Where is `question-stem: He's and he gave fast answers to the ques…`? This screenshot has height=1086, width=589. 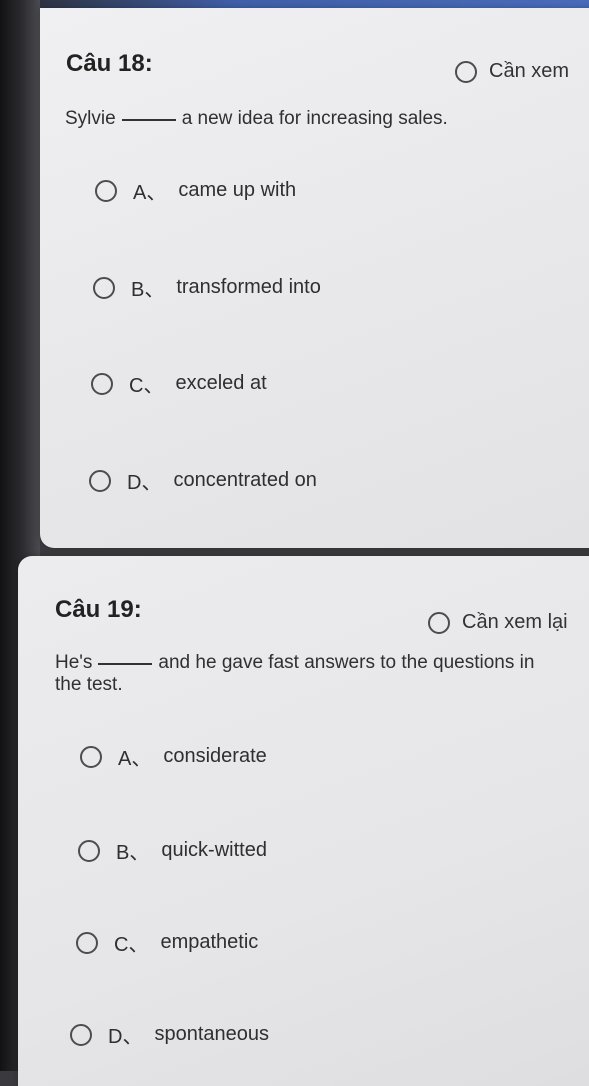 question-stem: He's and he gave fast answers to the ques… is located at coordinates (322, 674).